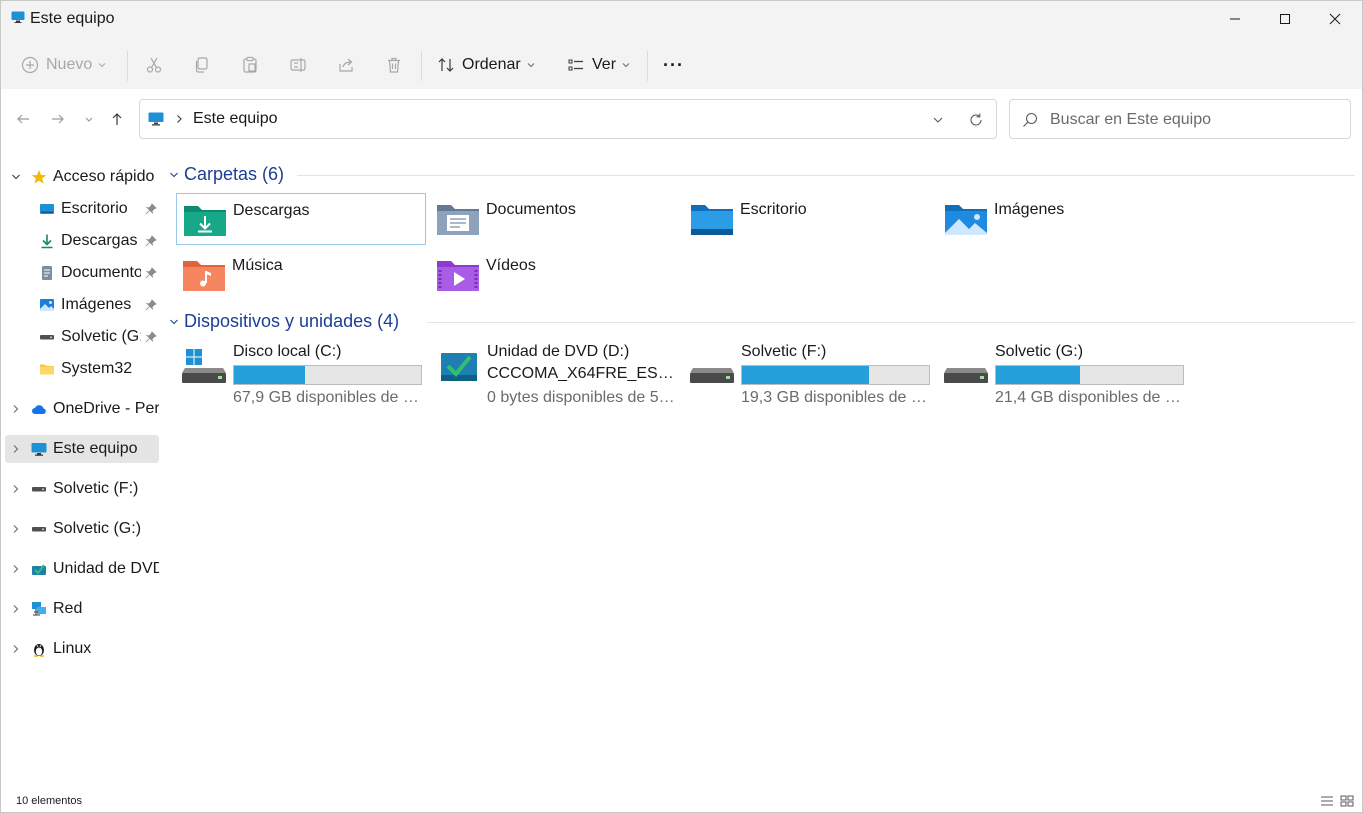 This screenshot has height=813, width=1363. I want to click on sidebar-item-solvetic-g: Solvetic (G:), so click(82, 529).